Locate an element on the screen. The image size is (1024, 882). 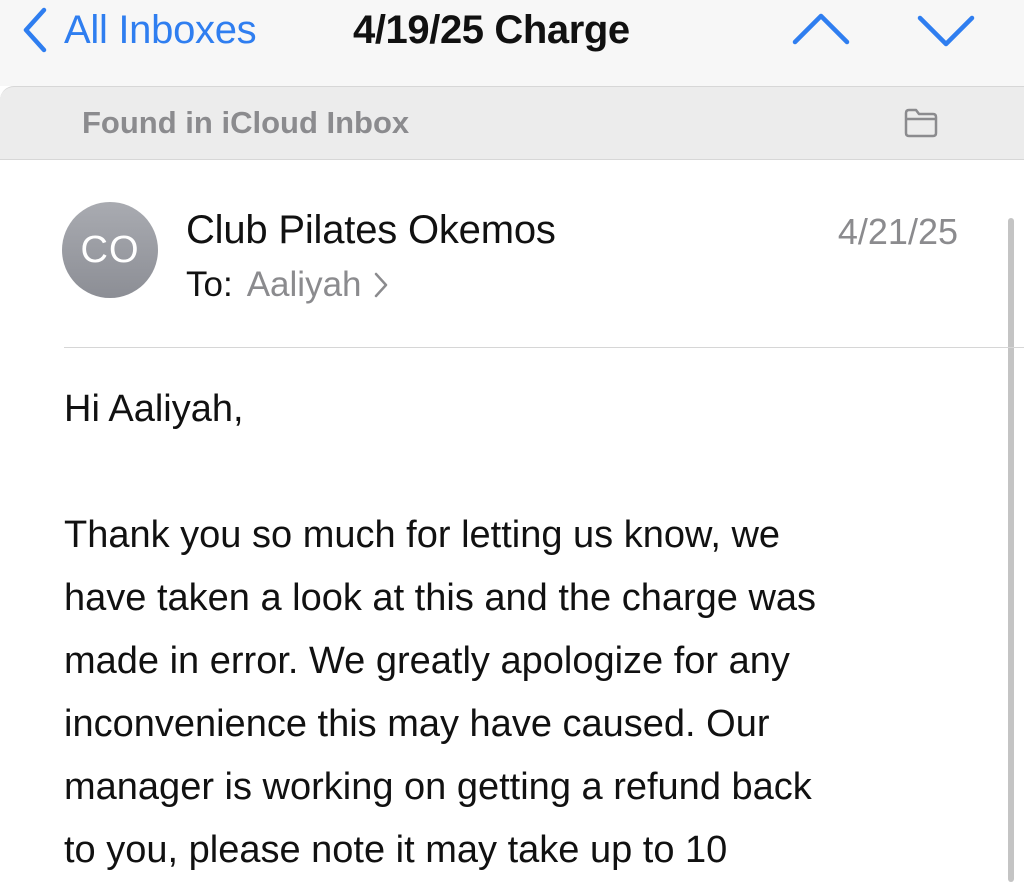
previous-message-button is located at coordinates (821, 30).